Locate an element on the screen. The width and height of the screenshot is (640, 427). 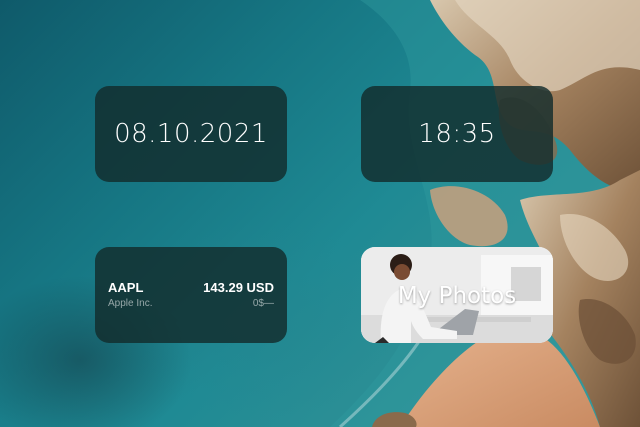
photos-label: My Photos is located at coordinates (457, 296).